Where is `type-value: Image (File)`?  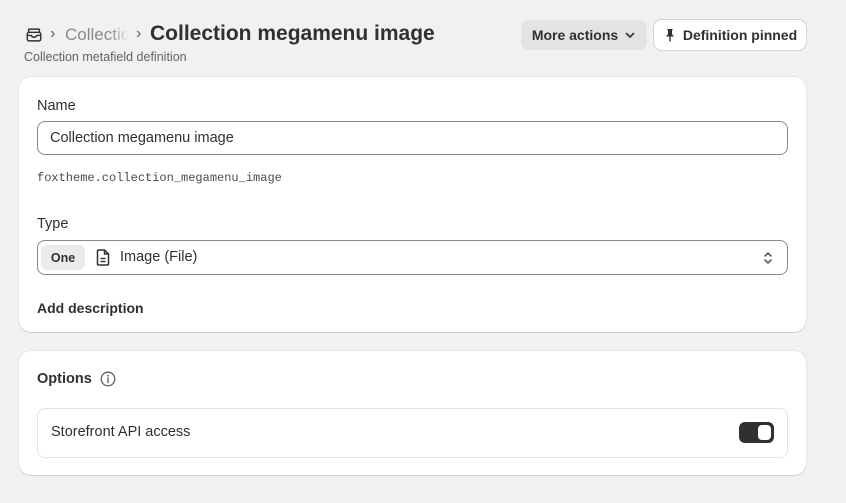
type-value: Image (File) is located at coordinates (159, 257).